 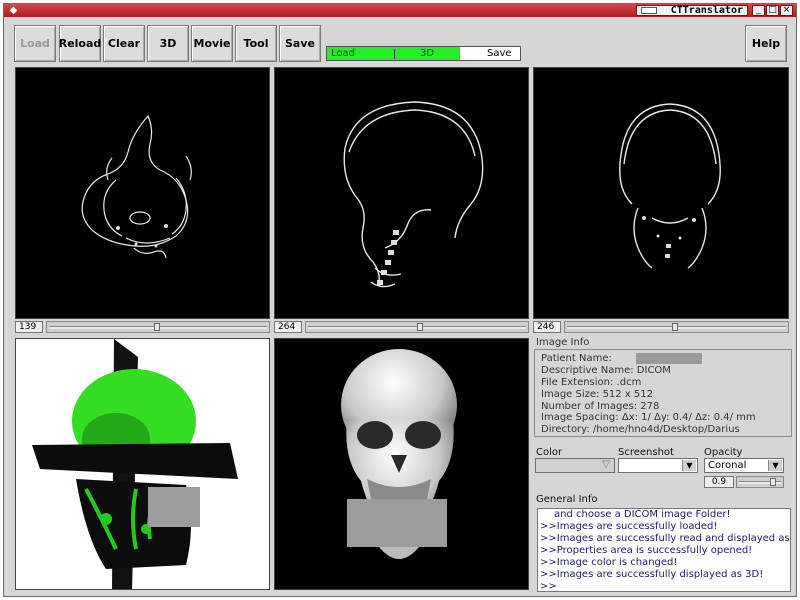 What do you see at coordinates (670, 186) in the screenshot?
I see `coronal-ct-slice` at bounding box center [670, 186].